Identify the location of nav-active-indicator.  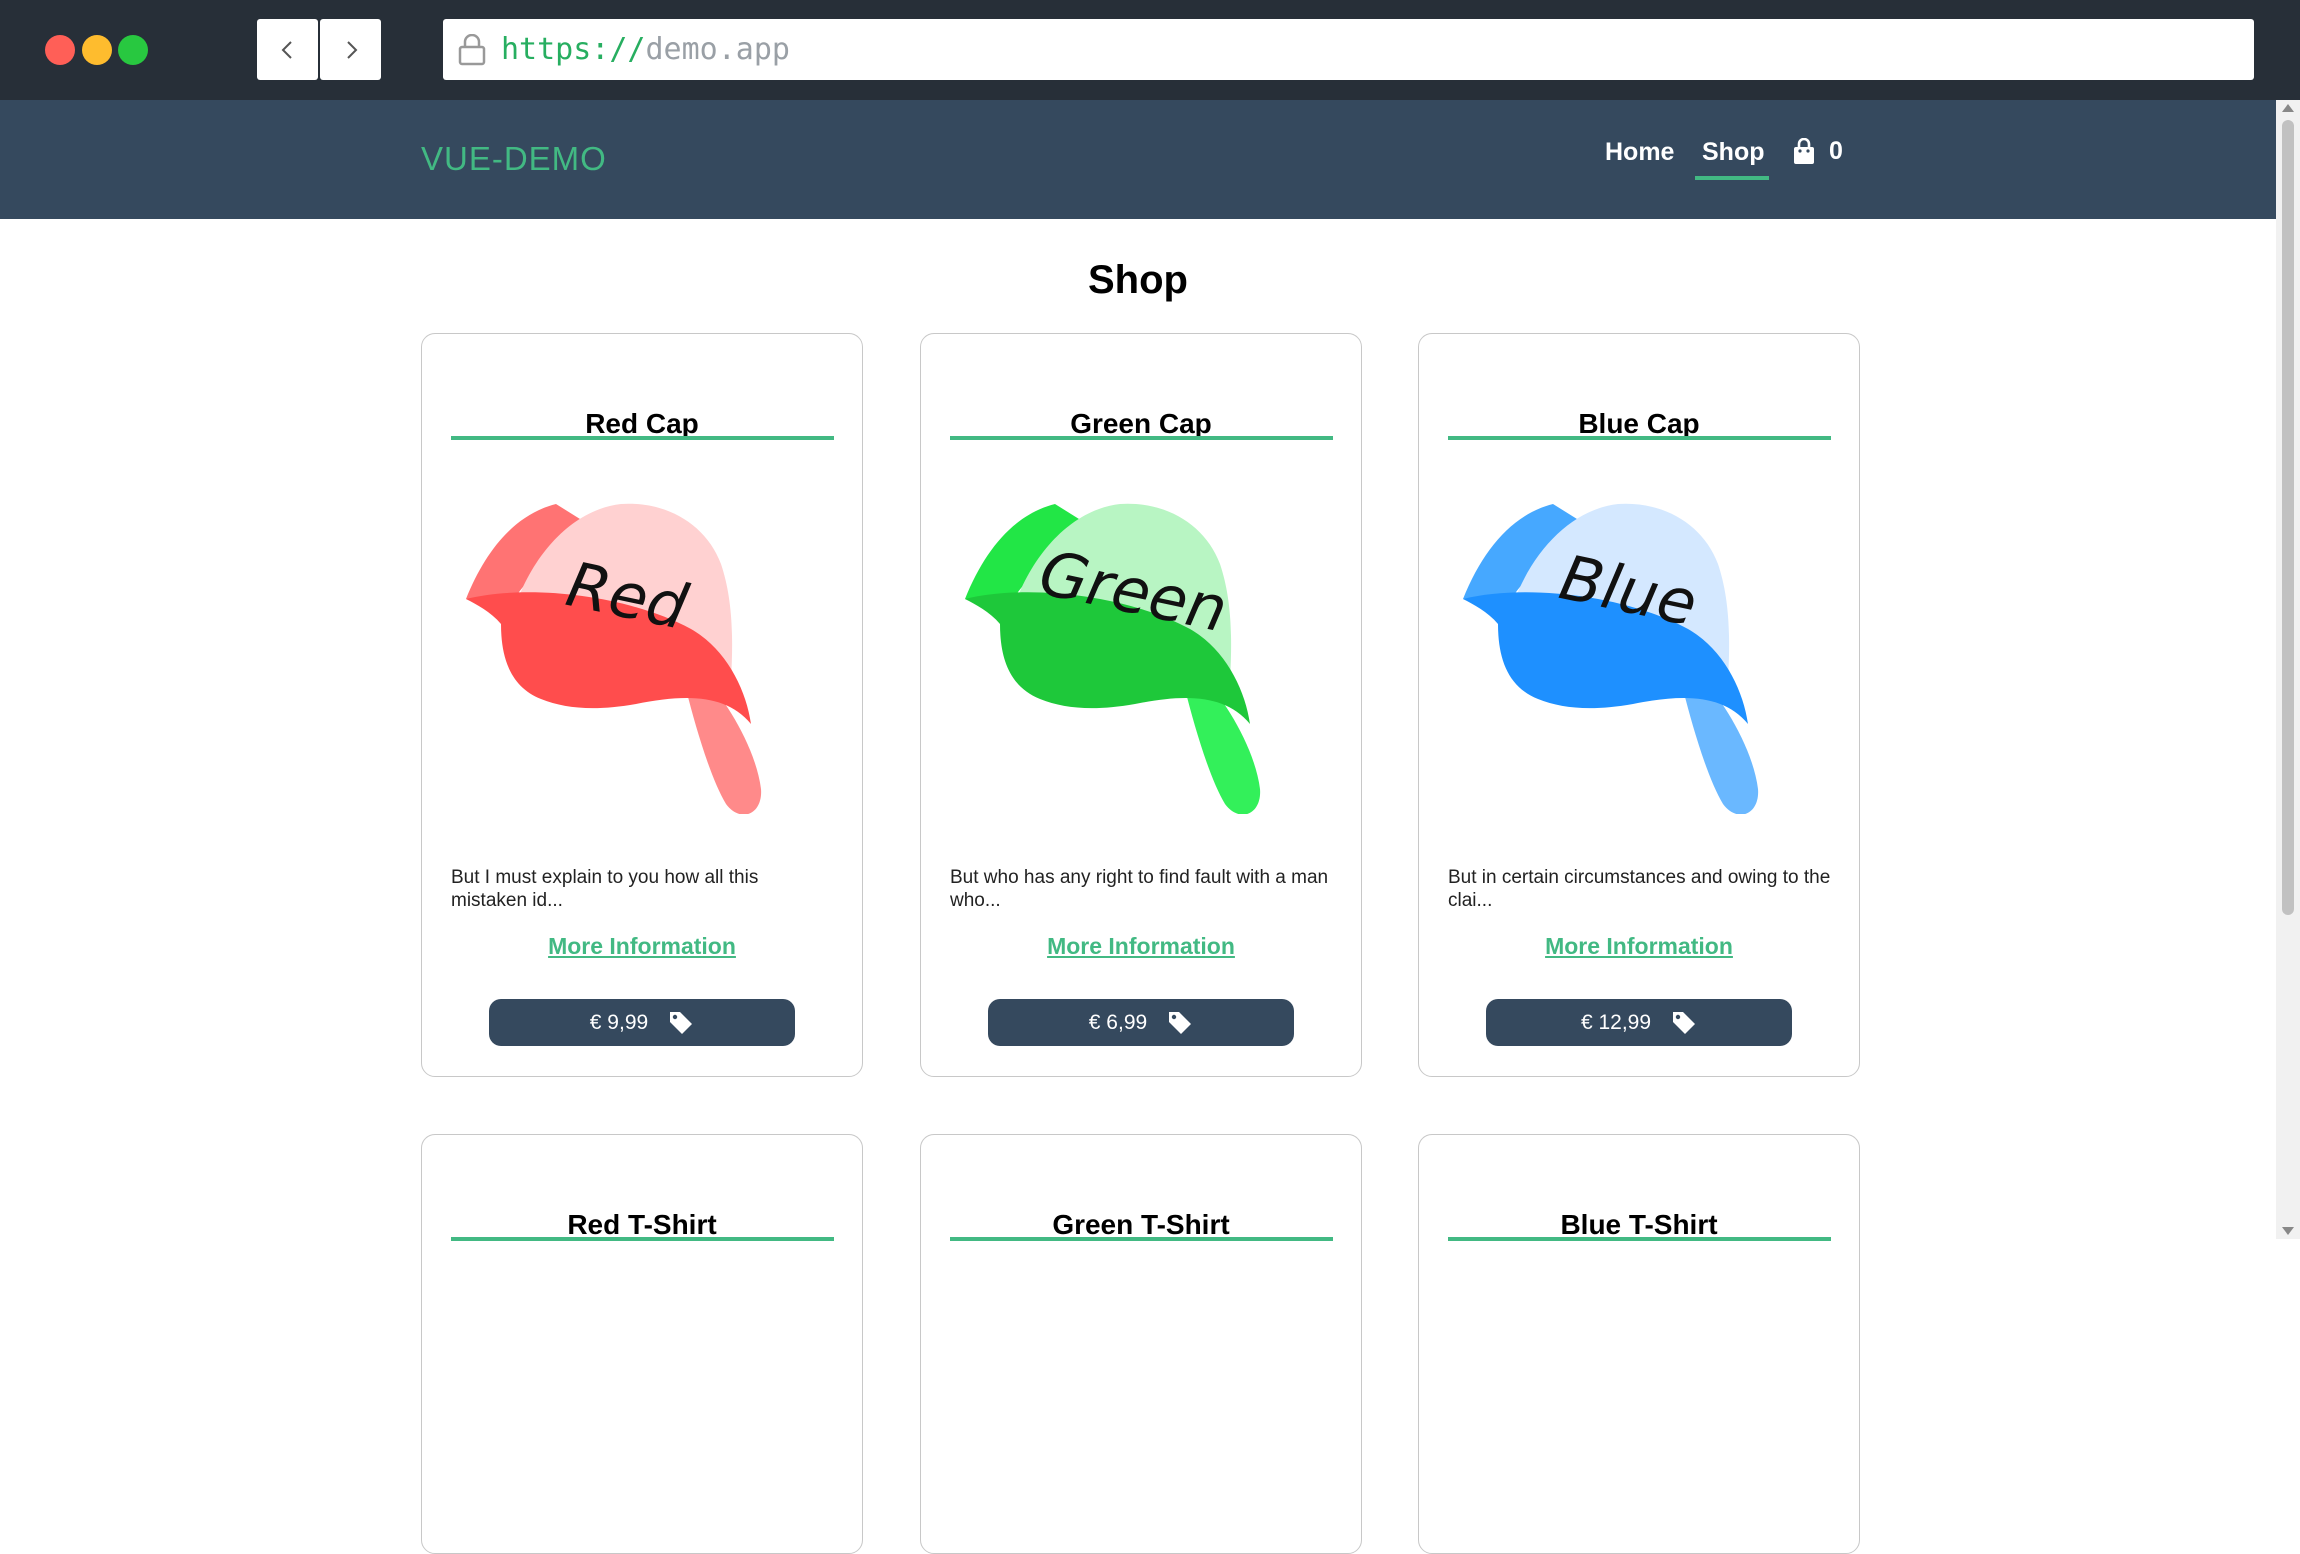
(1732, 178).